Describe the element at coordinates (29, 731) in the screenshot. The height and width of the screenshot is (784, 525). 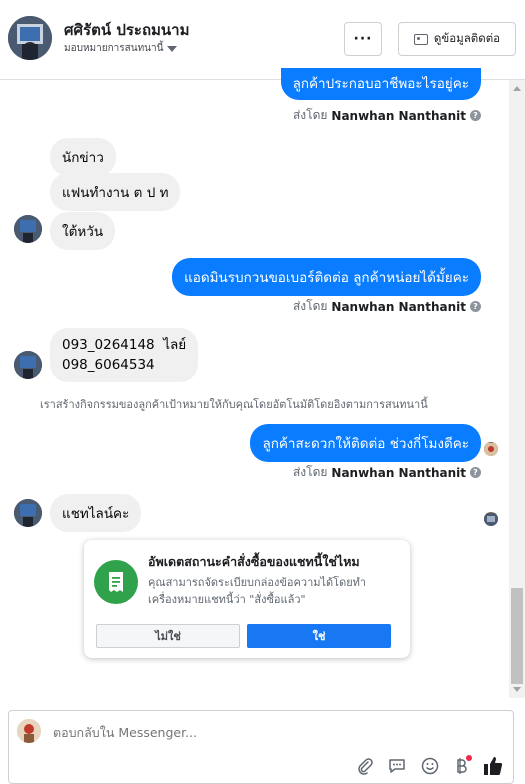
I see `agent-avatar` at that location.